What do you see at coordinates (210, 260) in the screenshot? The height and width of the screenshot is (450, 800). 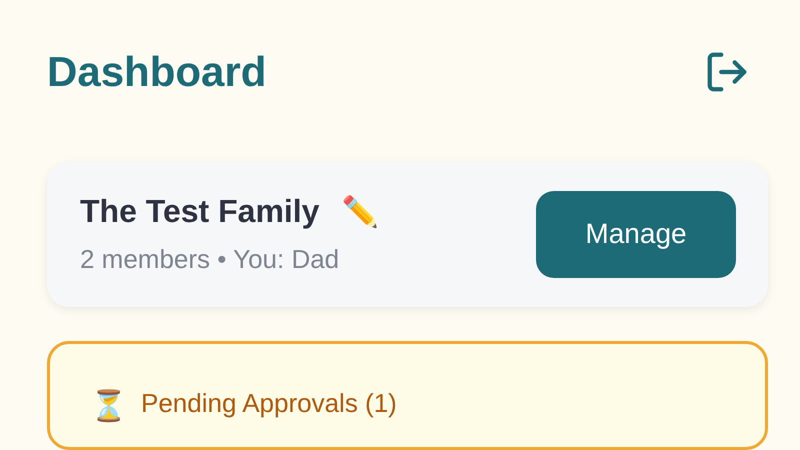 I see `family-subtitle: 2 members • You: Dad` at bounding box center [210, 260].